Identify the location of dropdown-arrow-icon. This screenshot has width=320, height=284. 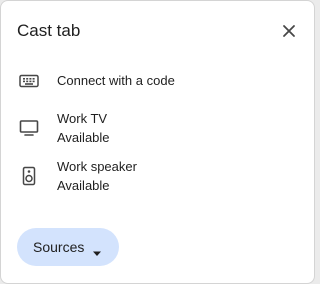
(97, 253).